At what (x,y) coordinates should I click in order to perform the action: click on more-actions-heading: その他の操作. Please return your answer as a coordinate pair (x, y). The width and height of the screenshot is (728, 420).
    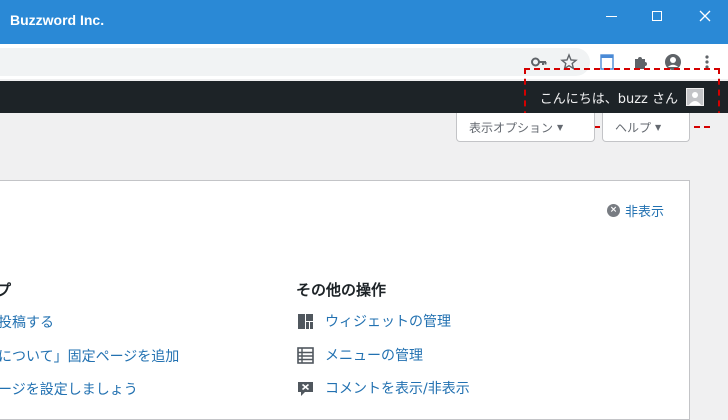
    Looking at the image, I should click on (341, 290).